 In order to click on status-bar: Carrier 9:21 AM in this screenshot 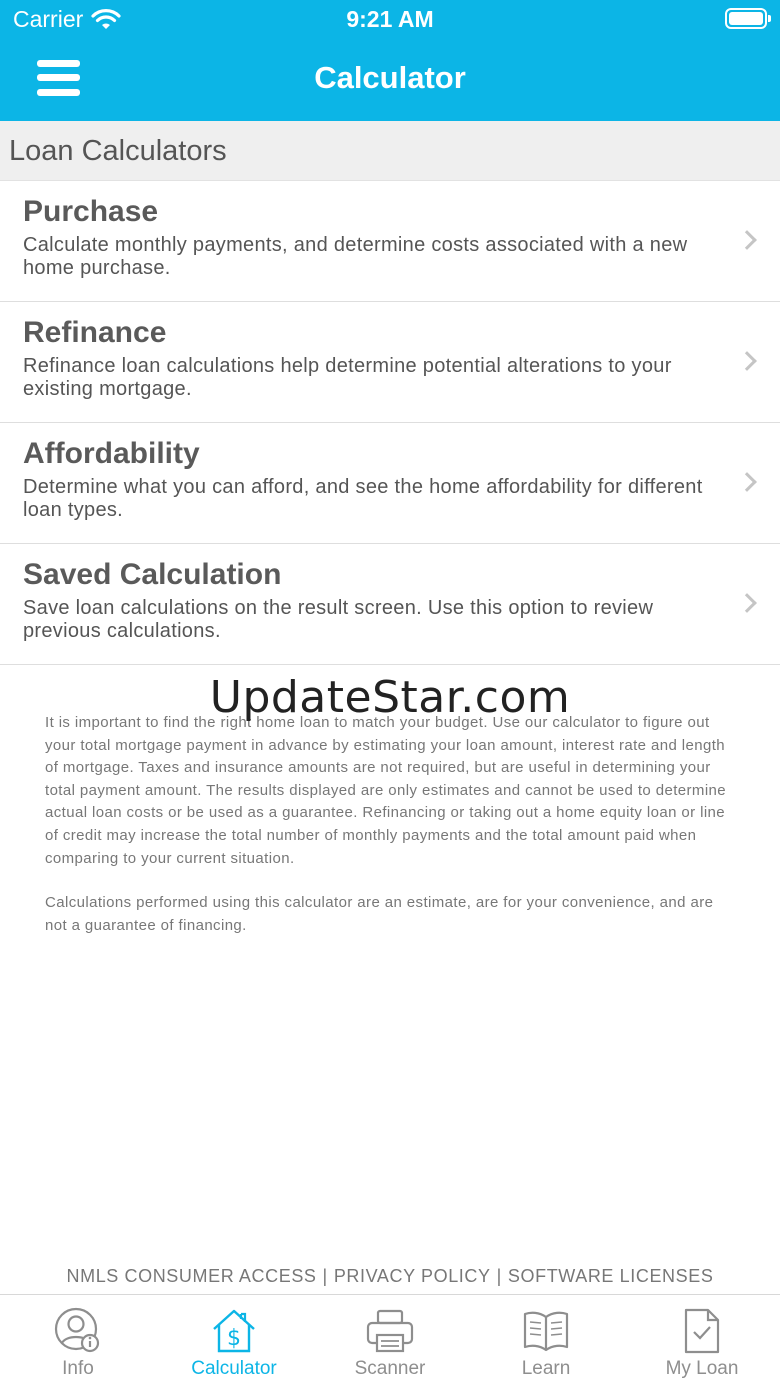, I will do `click(390, 20)`.